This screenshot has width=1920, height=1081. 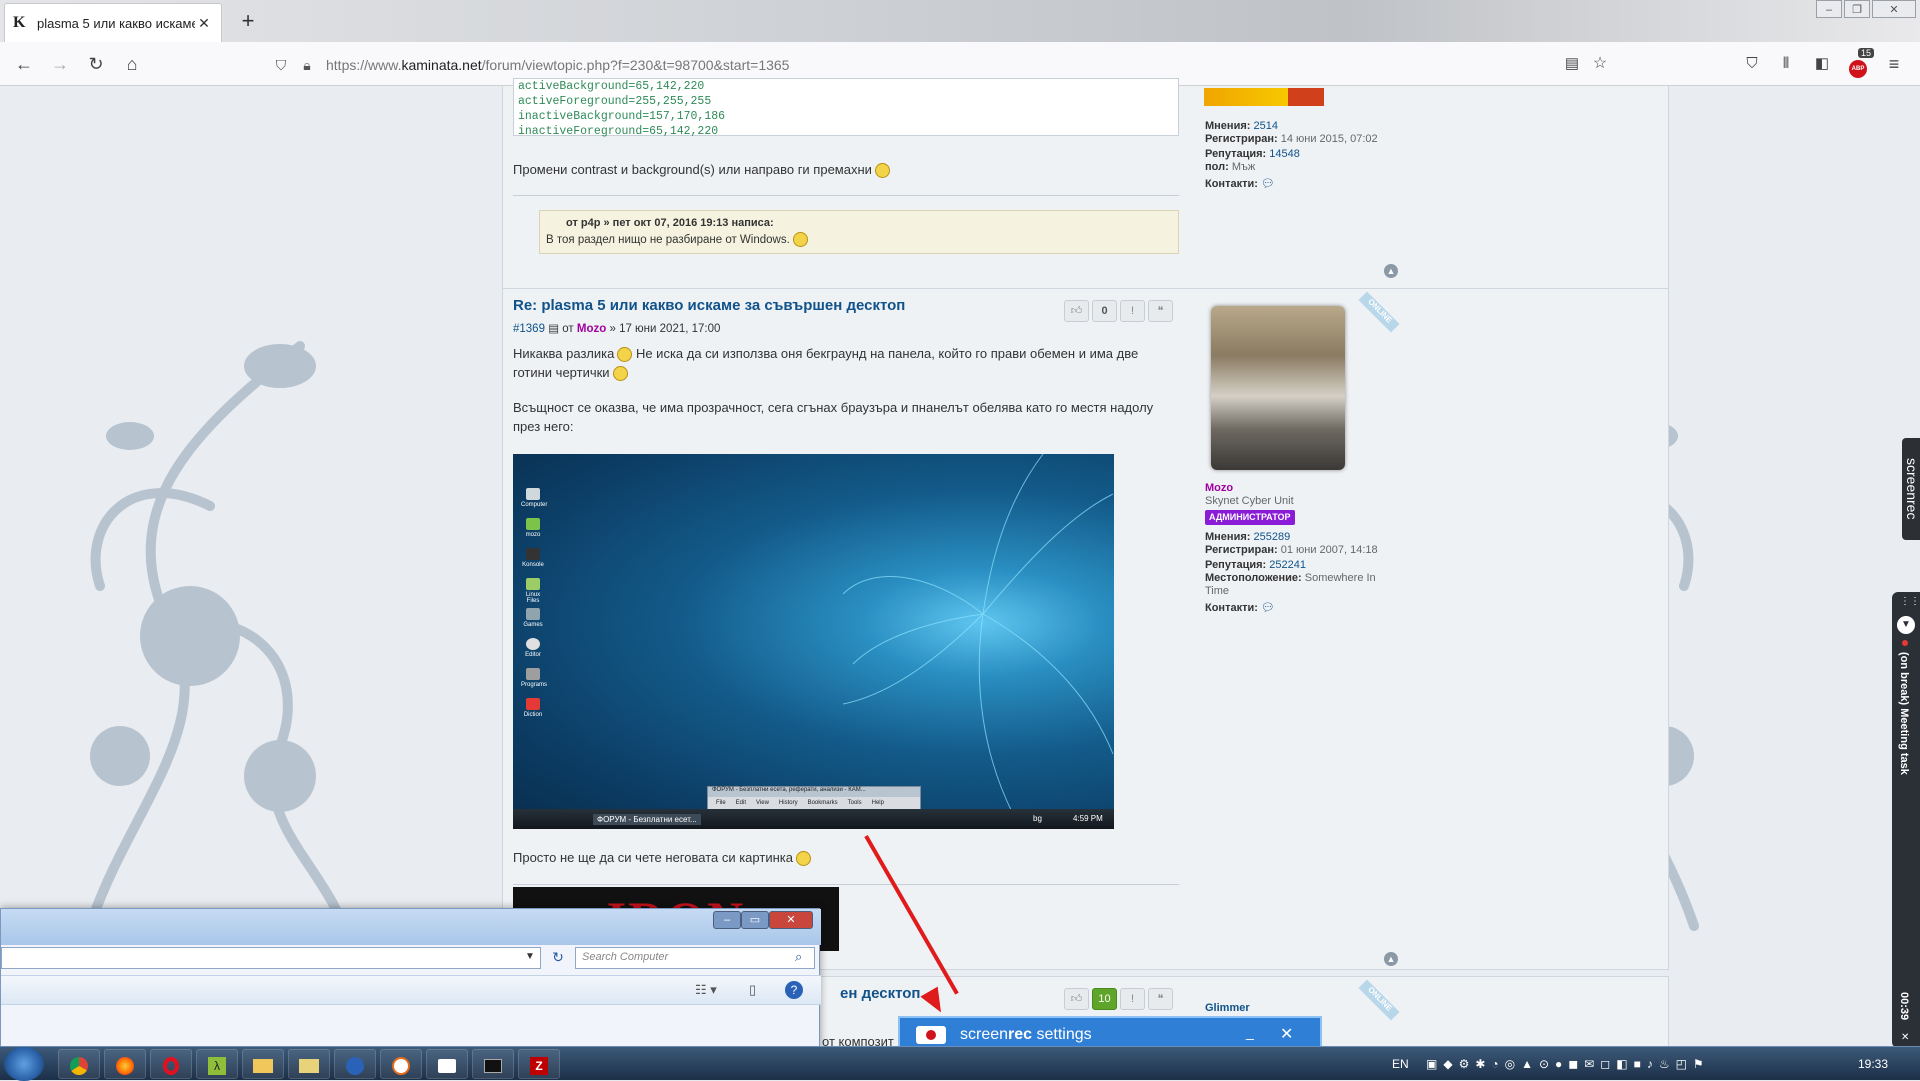 I want to click on desktop-icon: Linux Files, so click(x=533, y=593).